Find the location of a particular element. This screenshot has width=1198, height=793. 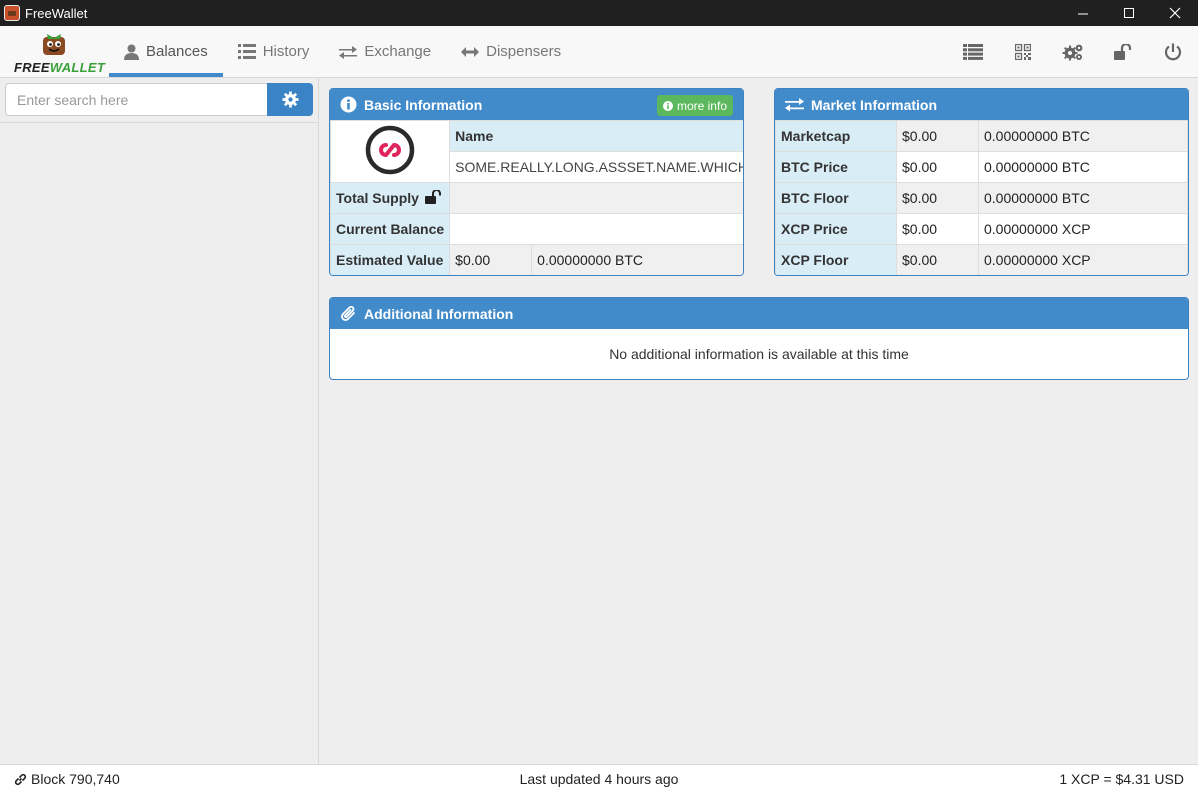

main-tabs: Balances History Exchange Dispensers is located at coordinates (342, 51).